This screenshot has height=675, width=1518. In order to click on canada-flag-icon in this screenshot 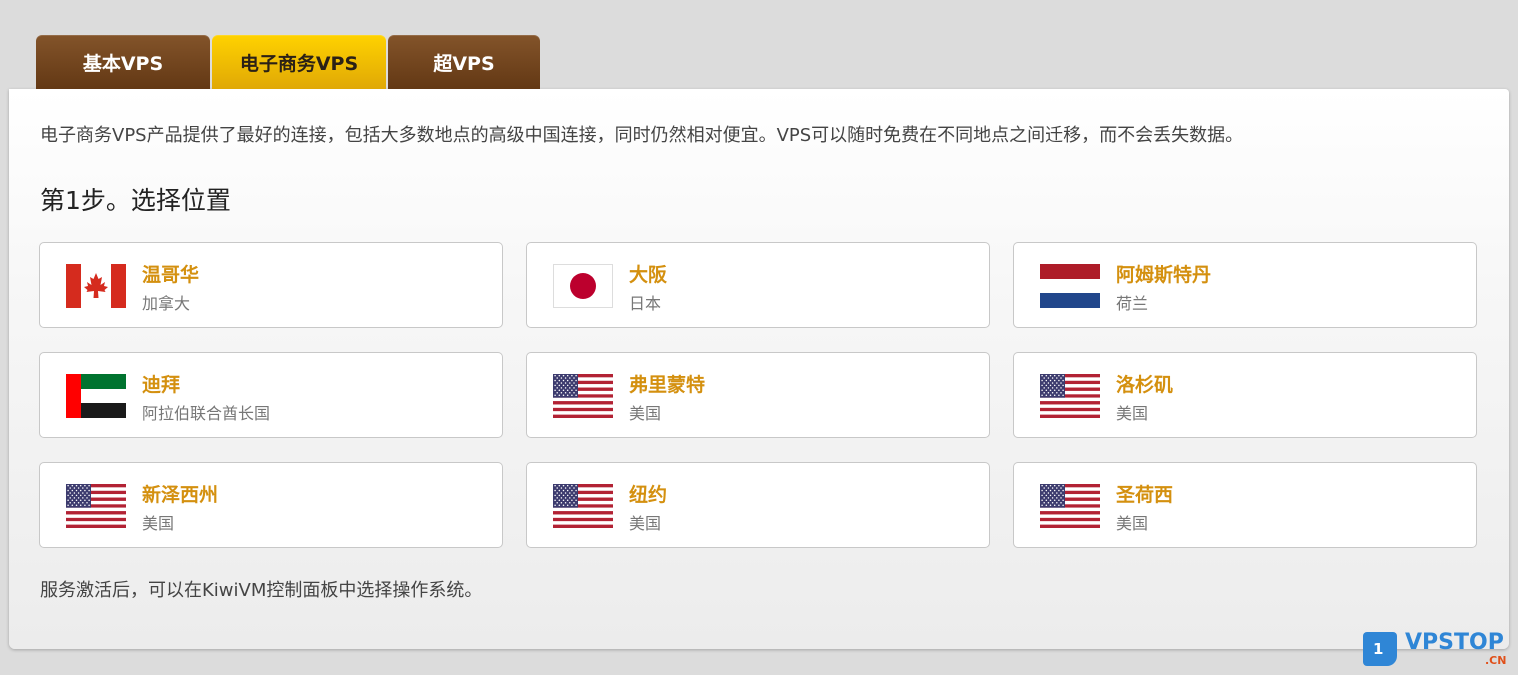, I will do `click(96, 286)`.